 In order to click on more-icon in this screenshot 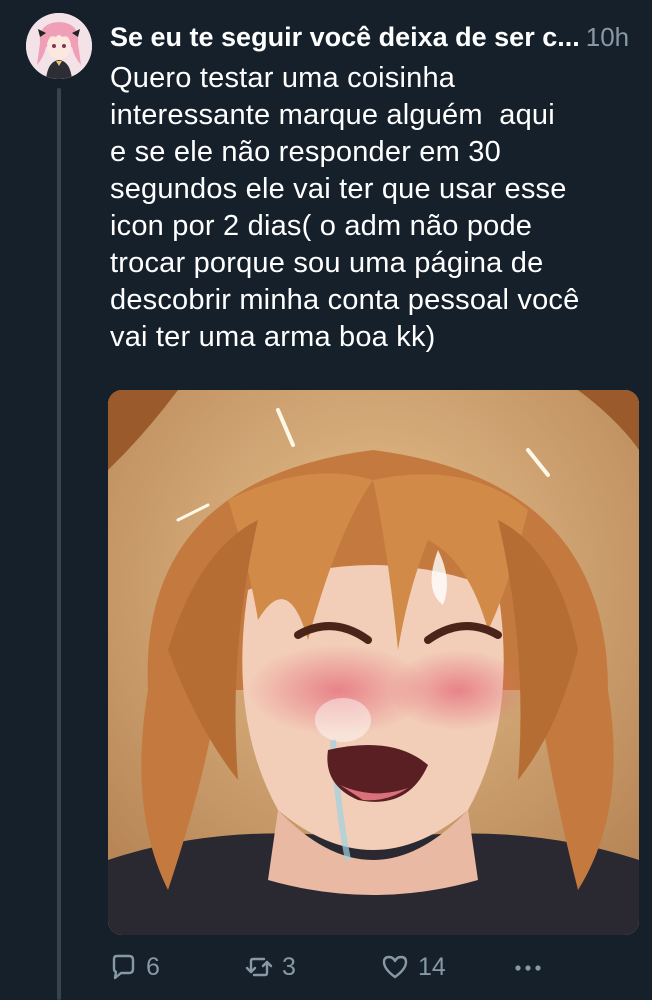, I will do `click(528, 968)`.